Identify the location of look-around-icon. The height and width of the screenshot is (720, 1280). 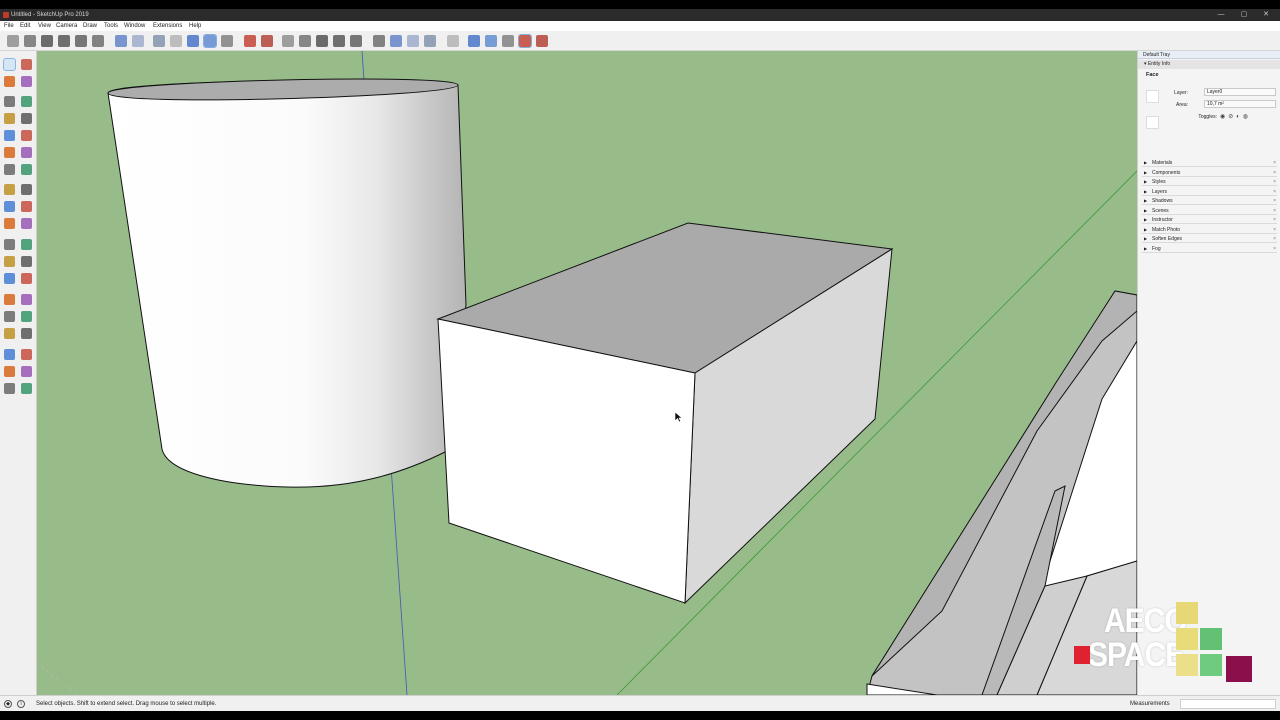
(26, 333).